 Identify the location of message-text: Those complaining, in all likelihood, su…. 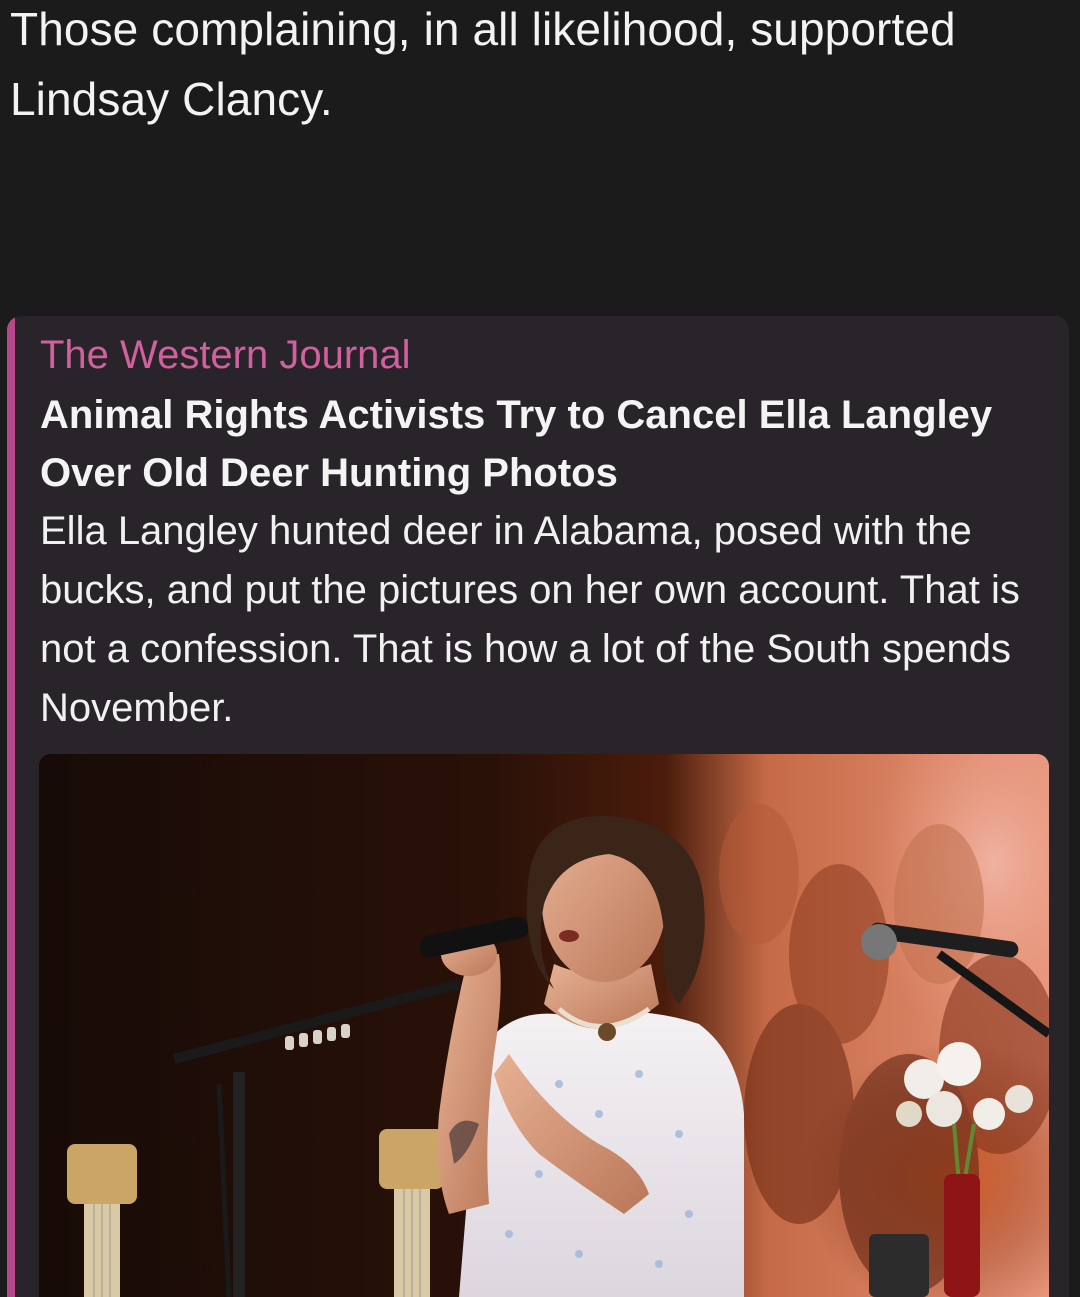
(483, 64).